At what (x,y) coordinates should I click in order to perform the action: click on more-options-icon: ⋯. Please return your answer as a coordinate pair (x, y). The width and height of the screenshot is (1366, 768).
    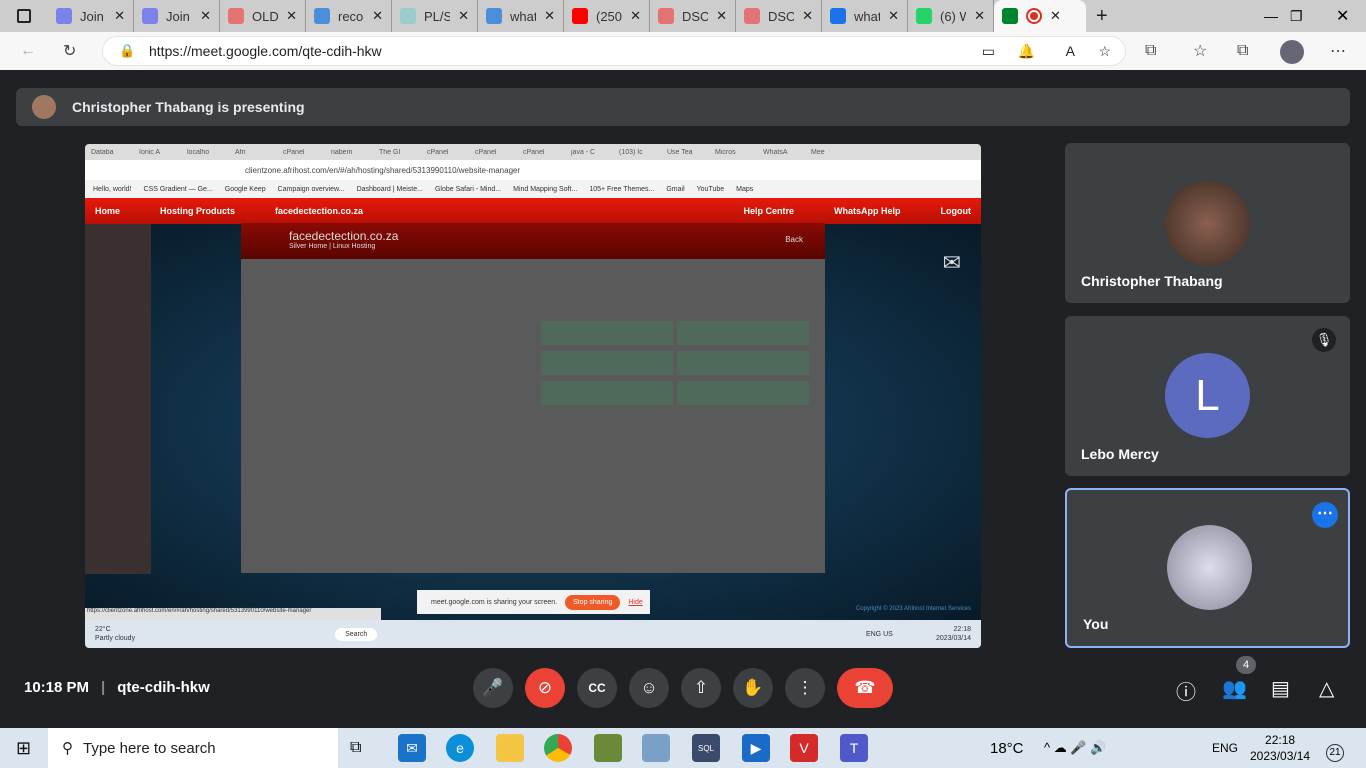
    Looking at the image, I should click on (1325, 515).